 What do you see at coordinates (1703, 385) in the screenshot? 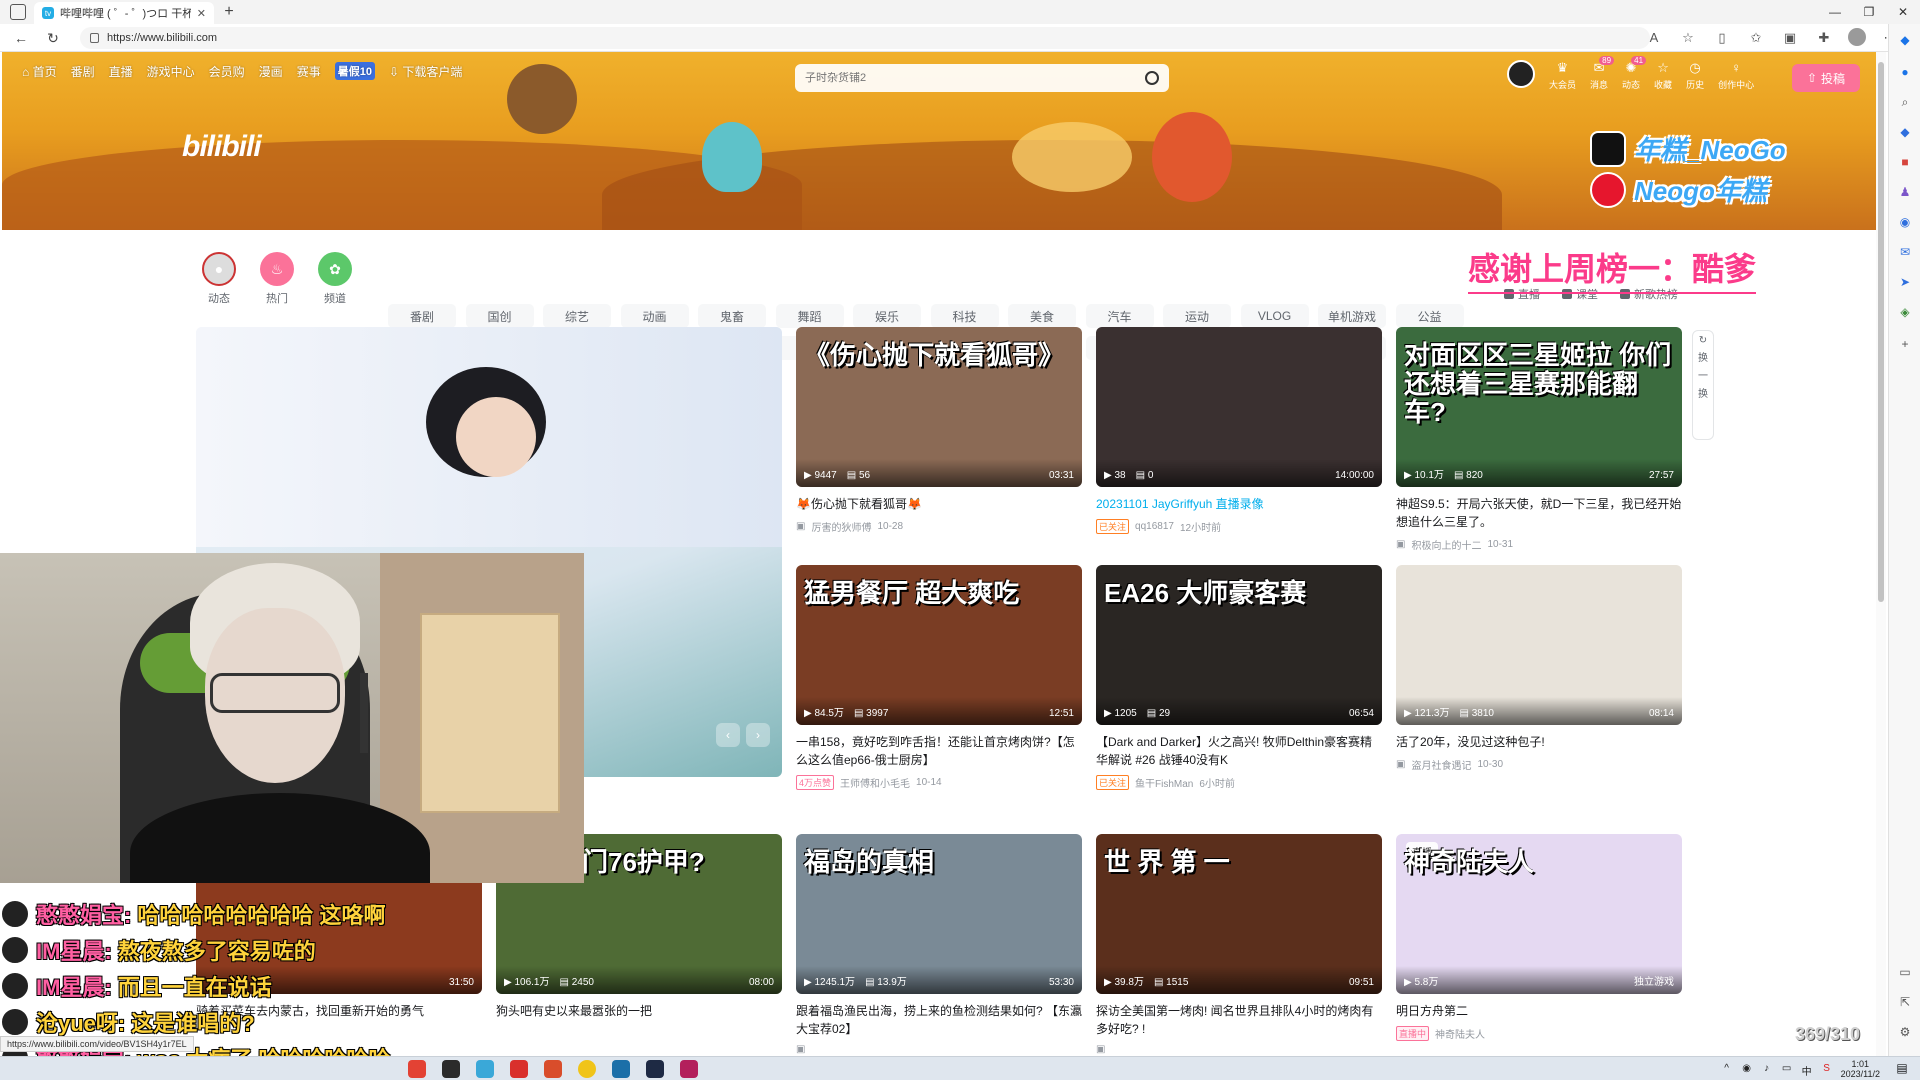
I see `refresh-feed-button: ↻ 换 一 换` at bounding box center [1703, 385].